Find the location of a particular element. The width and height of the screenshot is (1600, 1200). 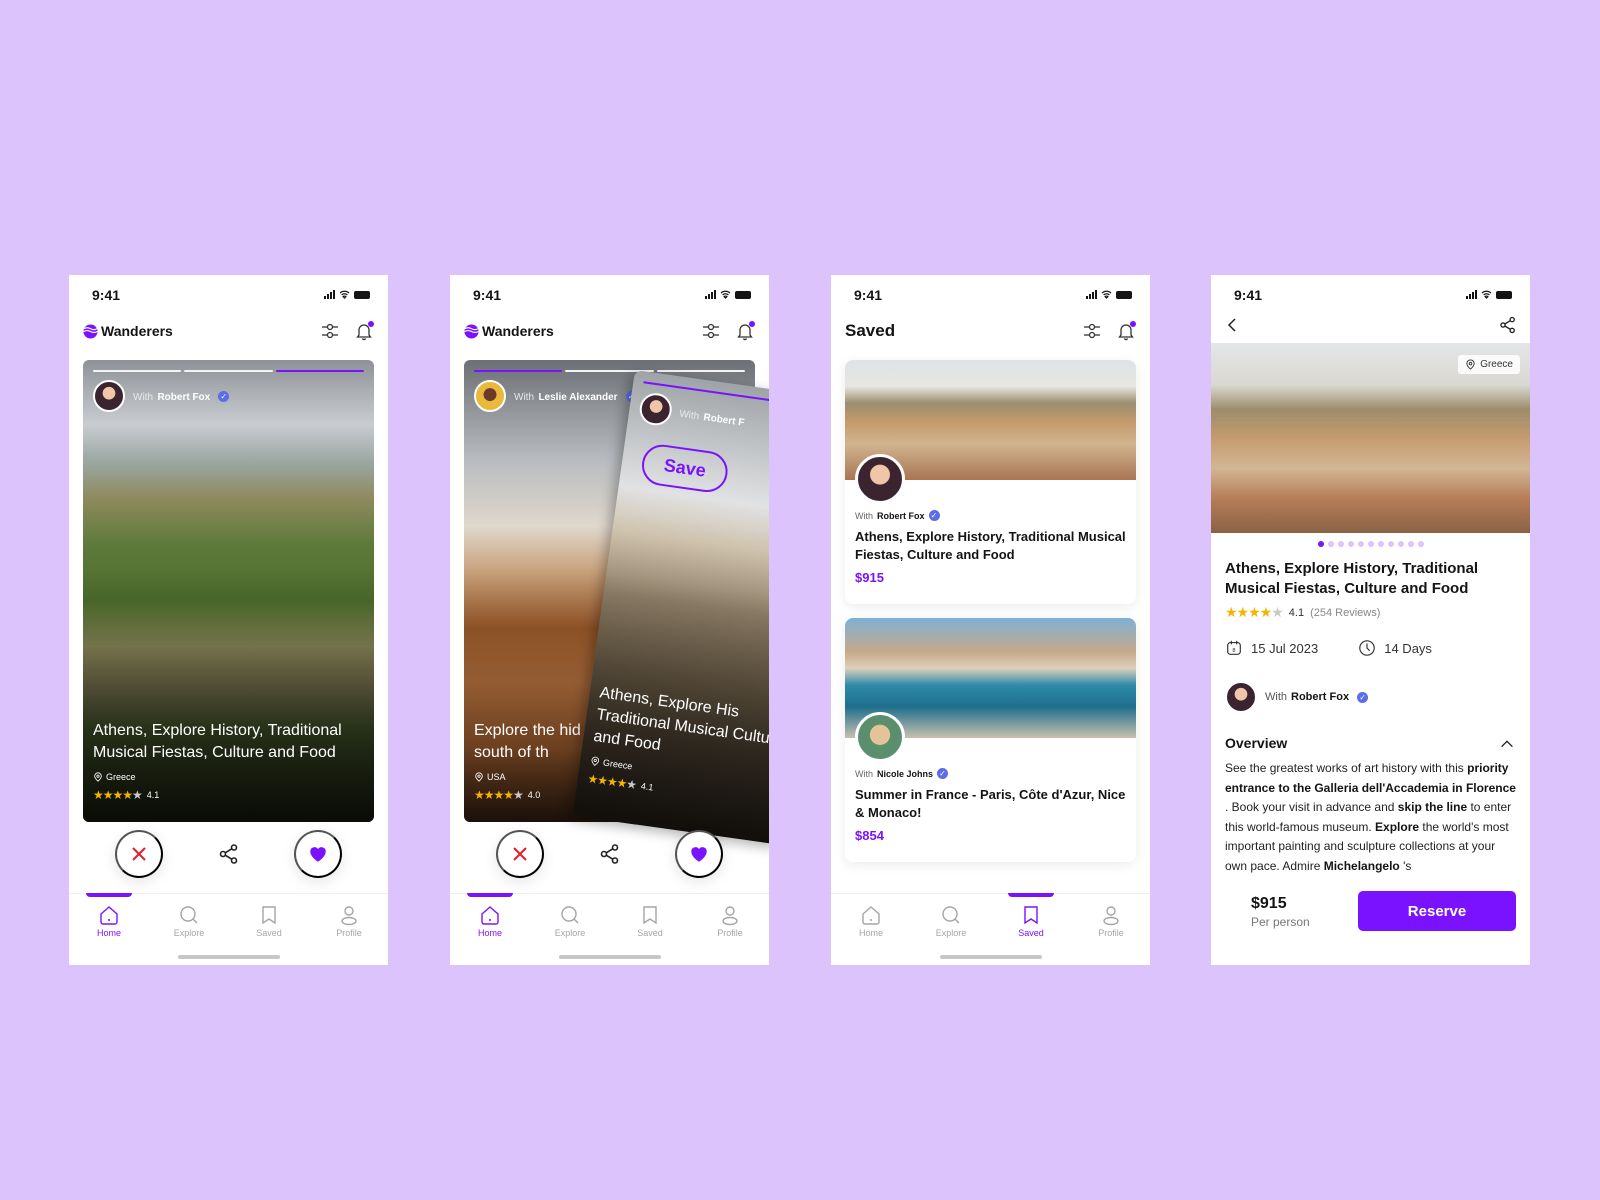

overview-text-run: . Book your visit in advance and is located at coordinates (1311, 807).